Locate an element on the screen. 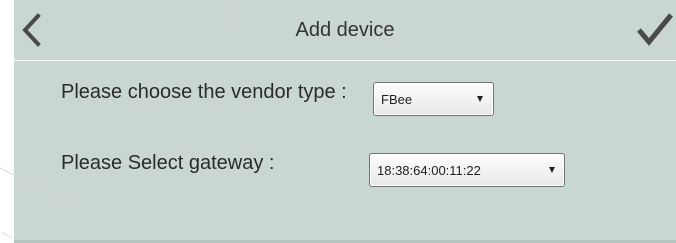  vendor-type-label: Please choose the vendor type : is located at coordinates (204, 92).